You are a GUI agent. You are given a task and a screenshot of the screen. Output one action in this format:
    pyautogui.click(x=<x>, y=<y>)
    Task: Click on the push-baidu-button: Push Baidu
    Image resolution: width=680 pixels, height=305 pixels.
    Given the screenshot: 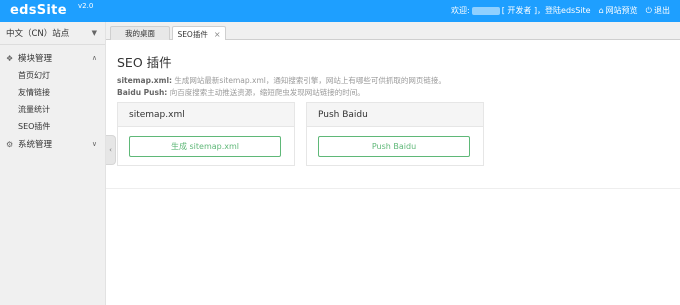 What is the action you would take?
    pyautogui.click(x=394, y=146)
    